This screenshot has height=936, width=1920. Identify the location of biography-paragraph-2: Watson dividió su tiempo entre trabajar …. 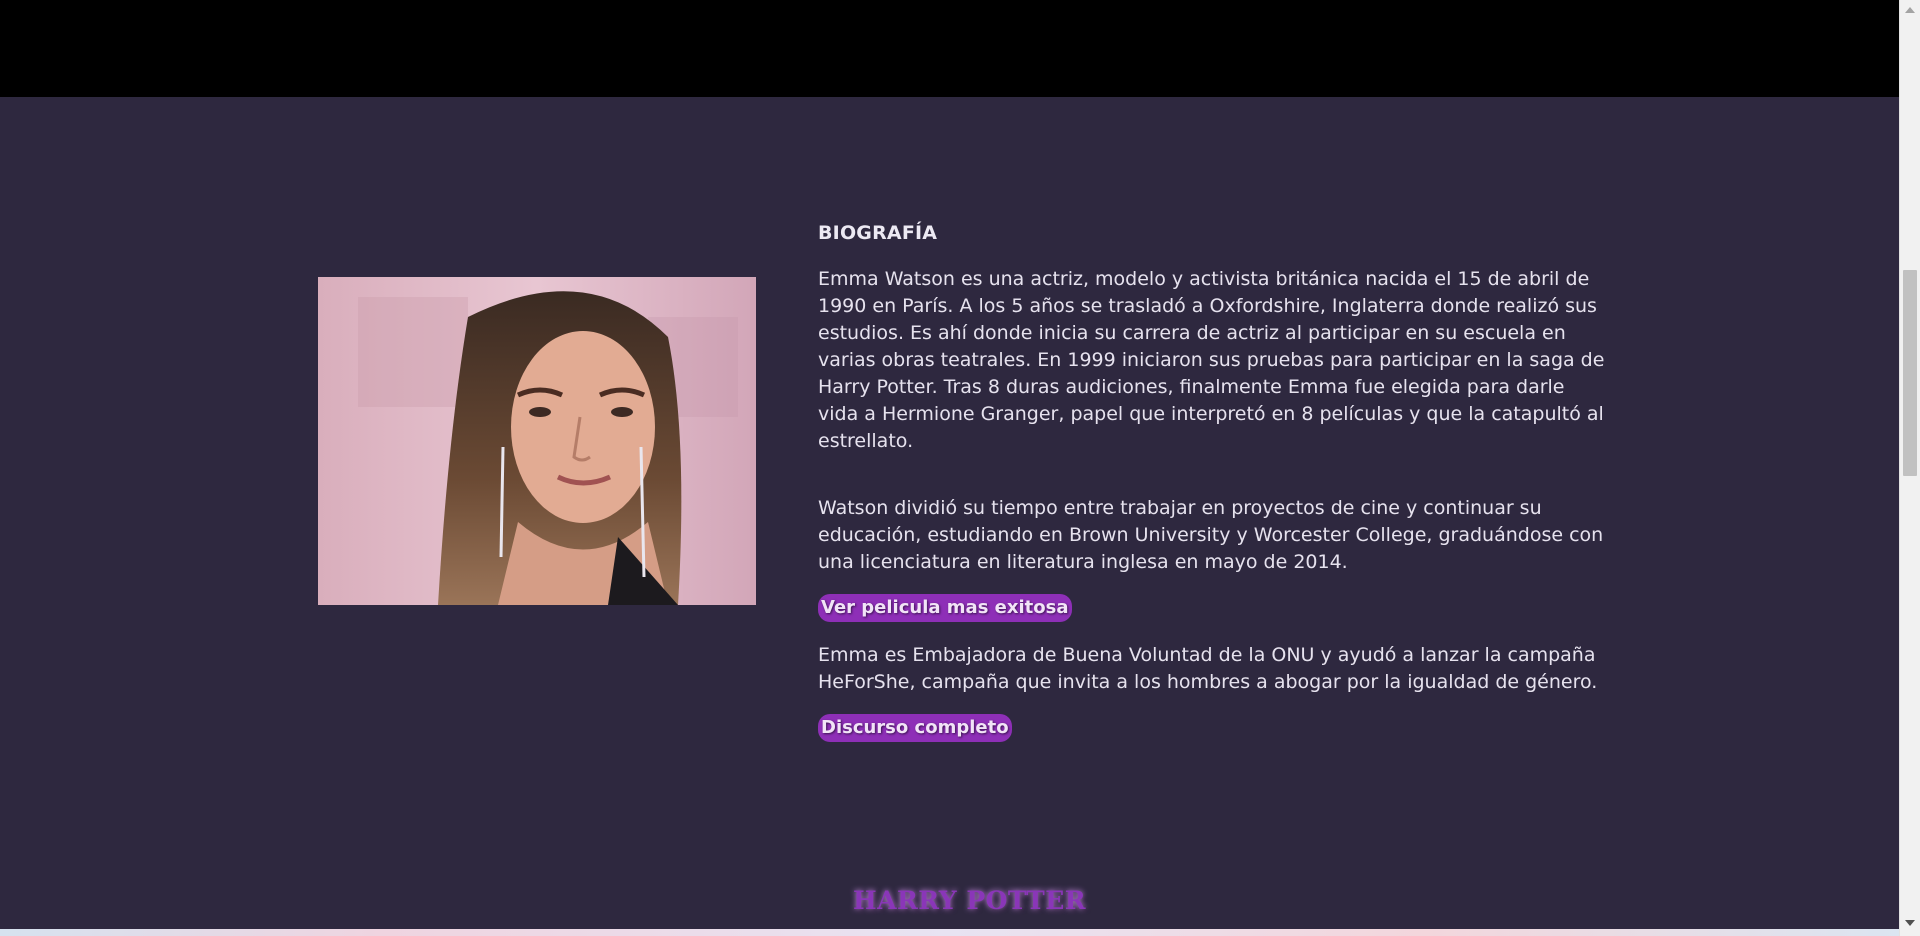
(1211, 535).